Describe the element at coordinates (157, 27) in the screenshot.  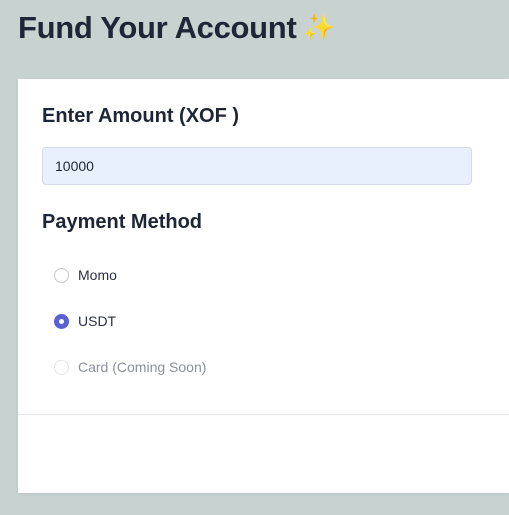
I see `page-title-text: Fund Your Account` at that location.